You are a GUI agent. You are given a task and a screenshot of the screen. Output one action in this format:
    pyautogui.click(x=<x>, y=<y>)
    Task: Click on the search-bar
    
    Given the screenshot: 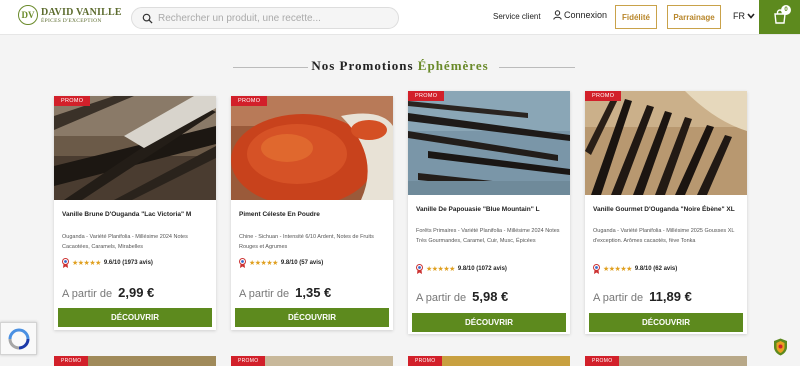 What is the action you would take?
    pyautogui.click(x=265, y=18)
    